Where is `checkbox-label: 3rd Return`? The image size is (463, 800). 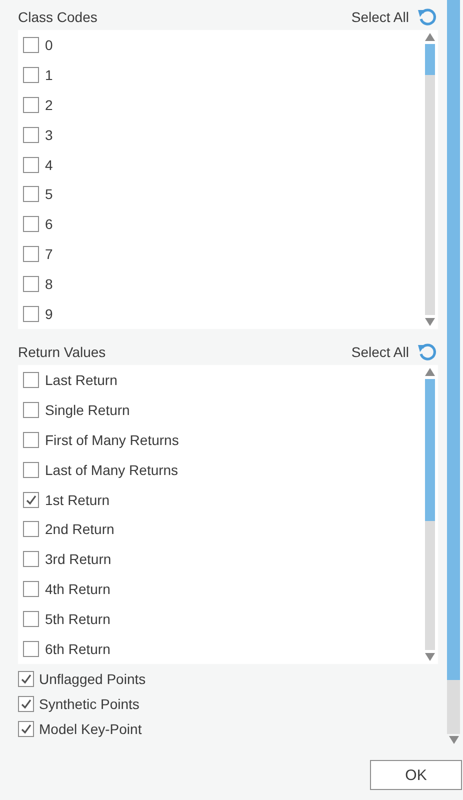 checkbox-label: 3rd Return is located at coordinates (78, 559).